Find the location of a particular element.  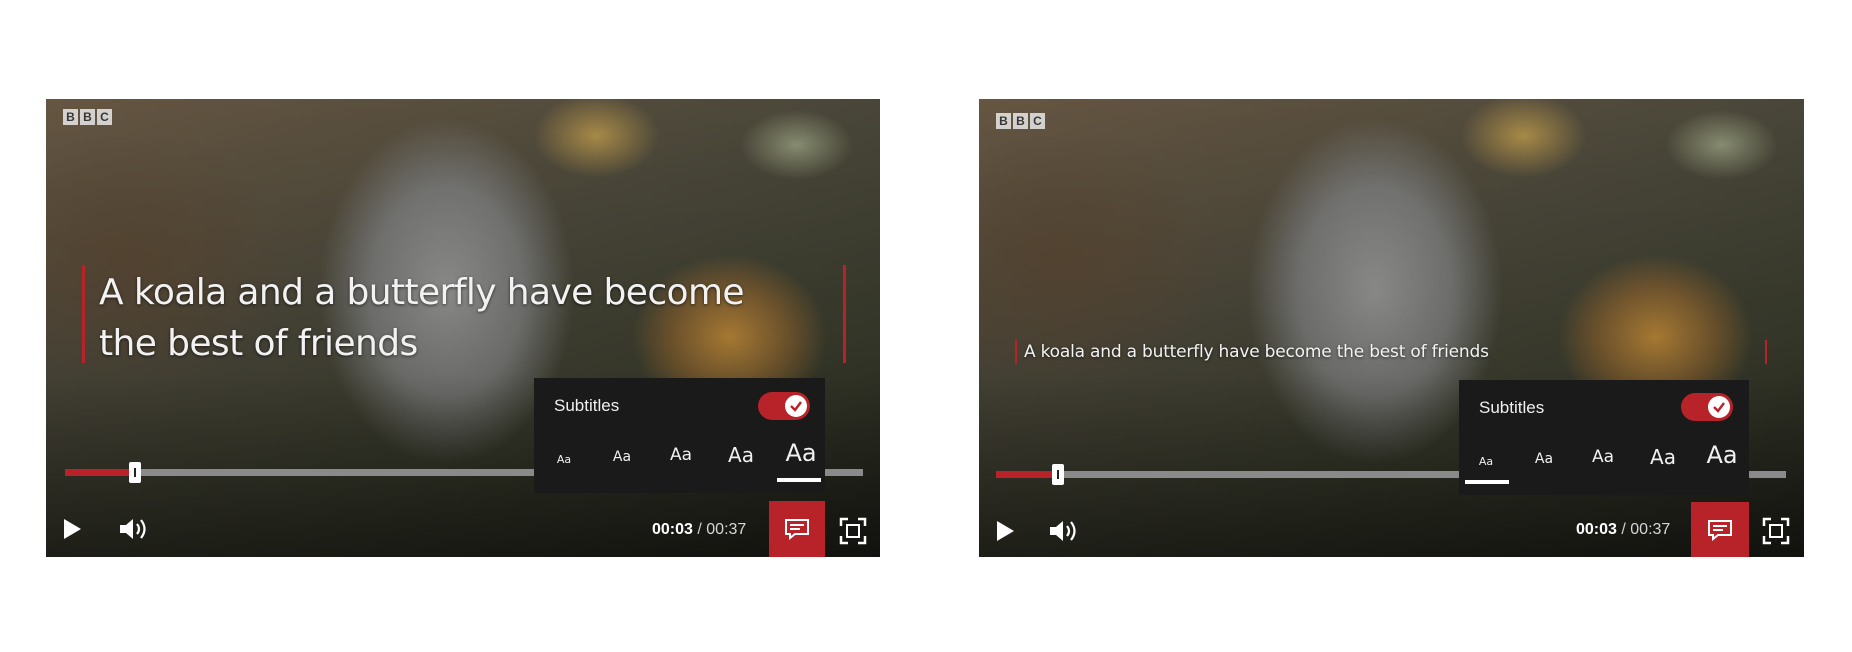

caption-line: A koala and a butterfly have become is located at coordinates (422, 292).